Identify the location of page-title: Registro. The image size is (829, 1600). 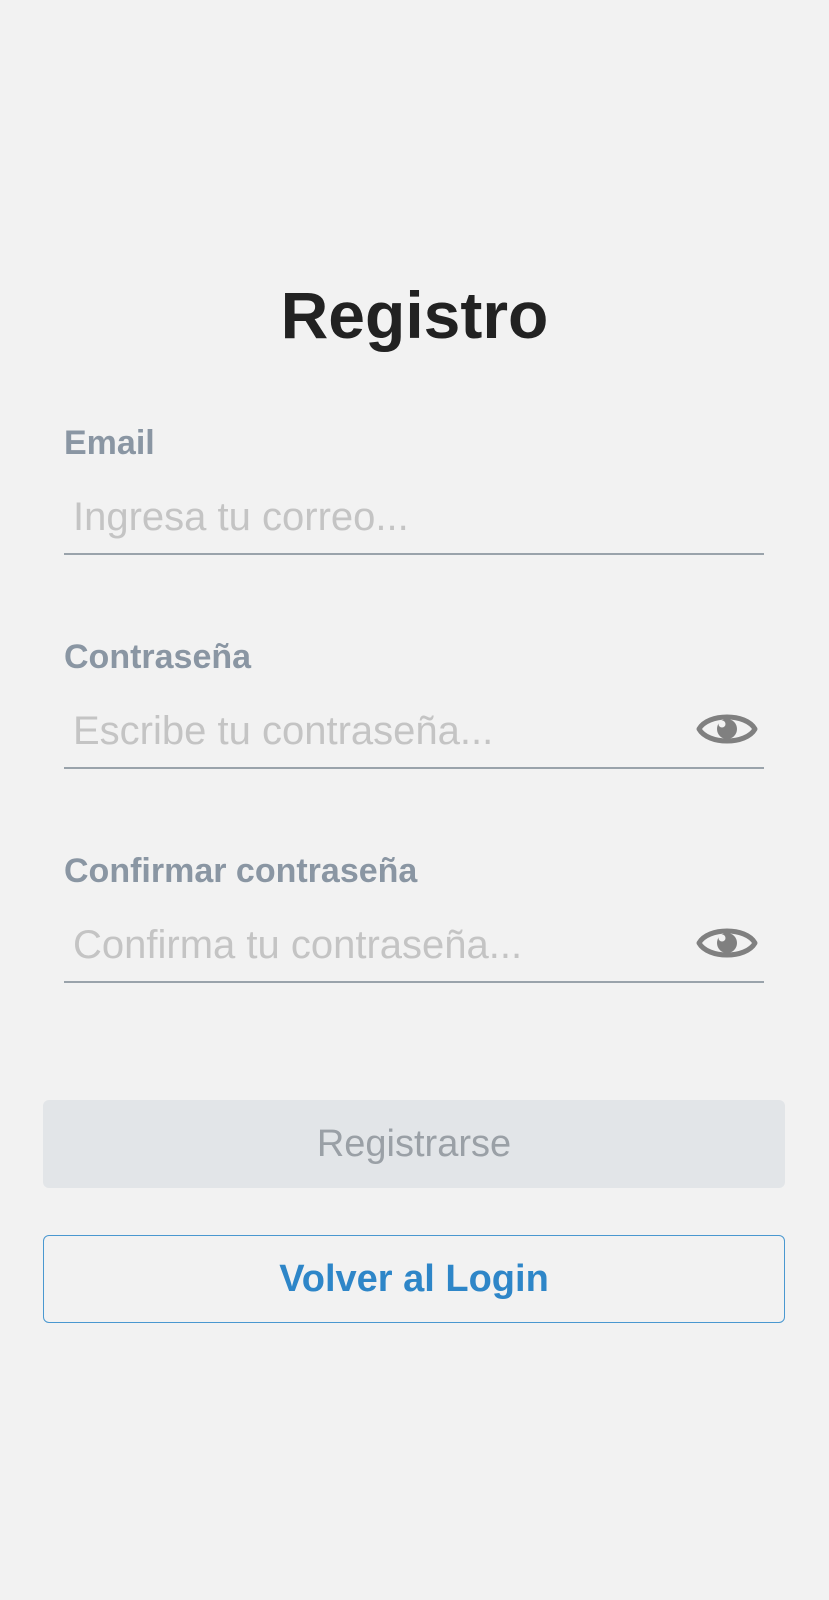
(414, 315).